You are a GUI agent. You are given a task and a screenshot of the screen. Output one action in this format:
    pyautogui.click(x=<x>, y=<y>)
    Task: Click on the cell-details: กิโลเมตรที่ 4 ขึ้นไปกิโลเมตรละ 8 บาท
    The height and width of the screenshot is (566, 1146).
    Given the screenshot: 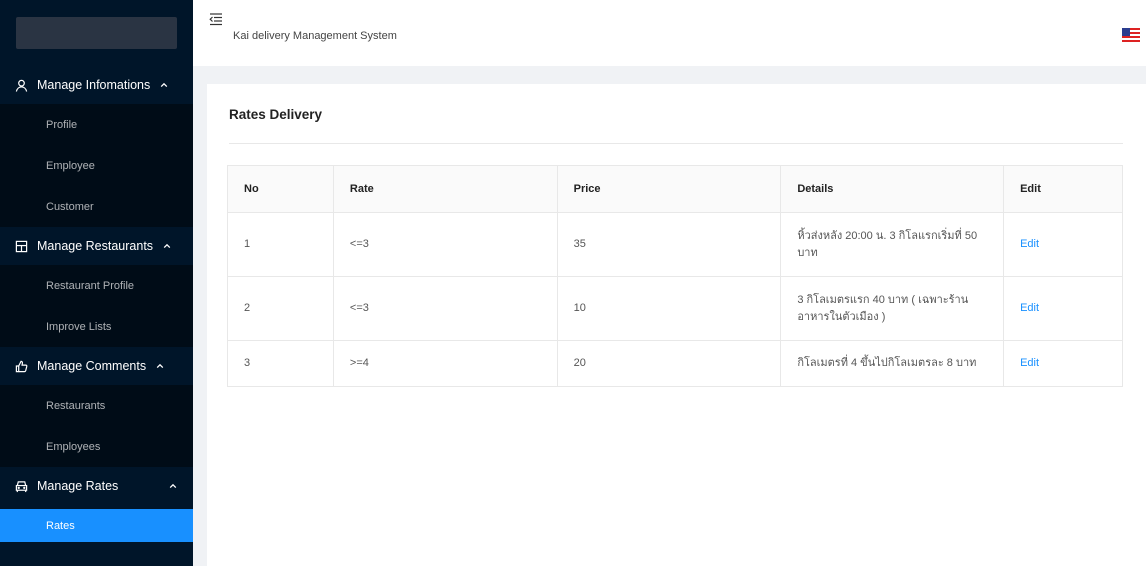 What is the action you would take?
    pyautogui.click(x=892, y=363)
    